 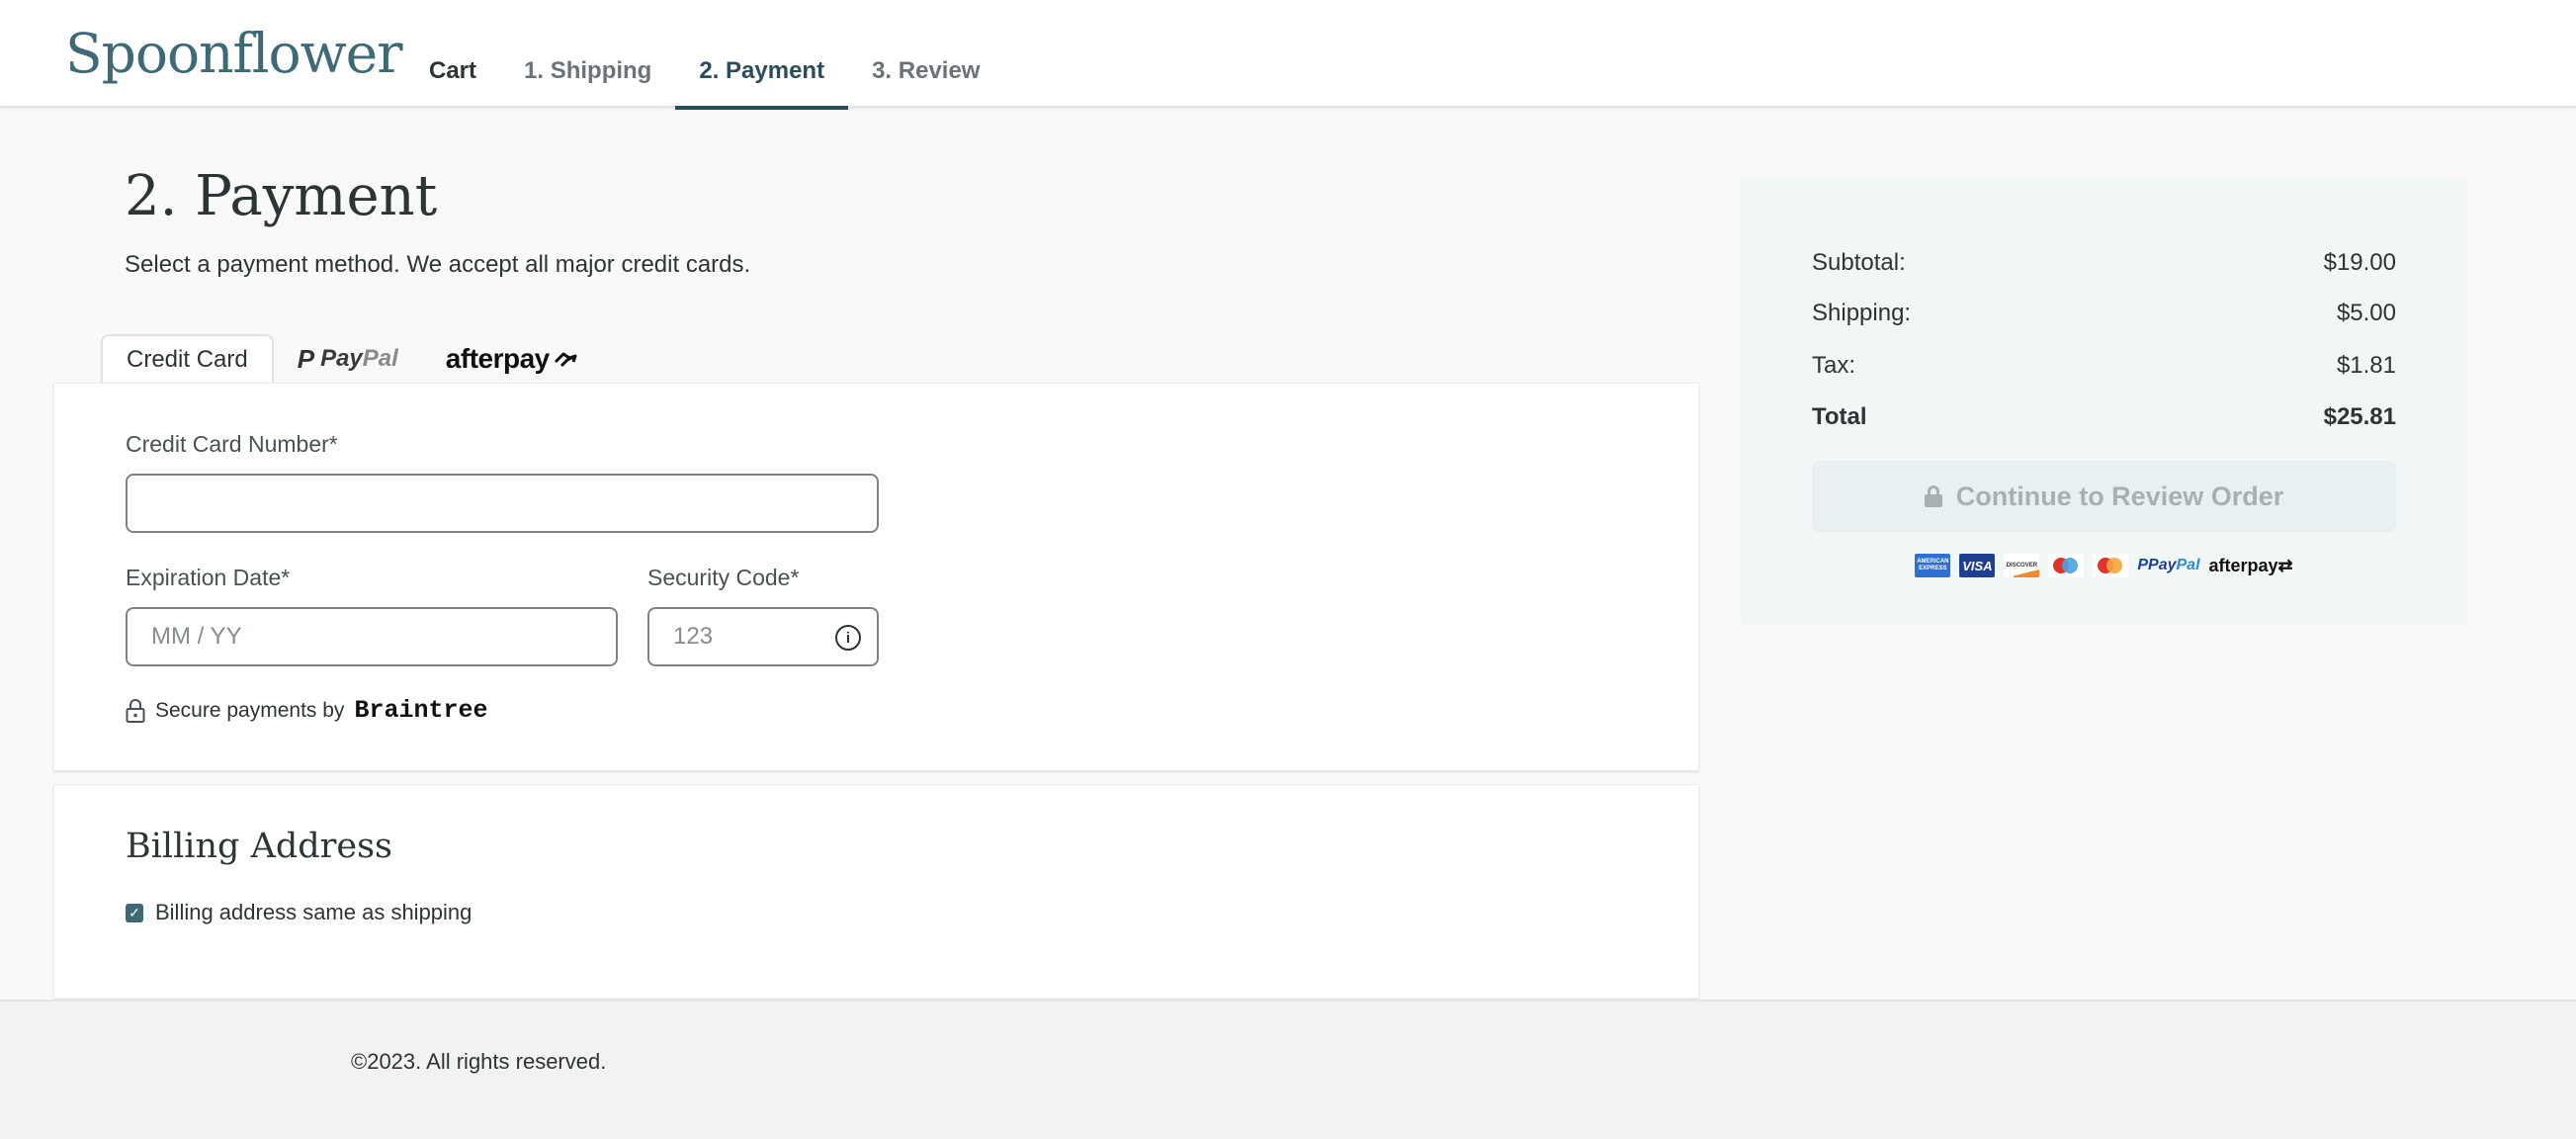 I want to click on paypal-pay-text: Pay, so click(x=341, y=359).